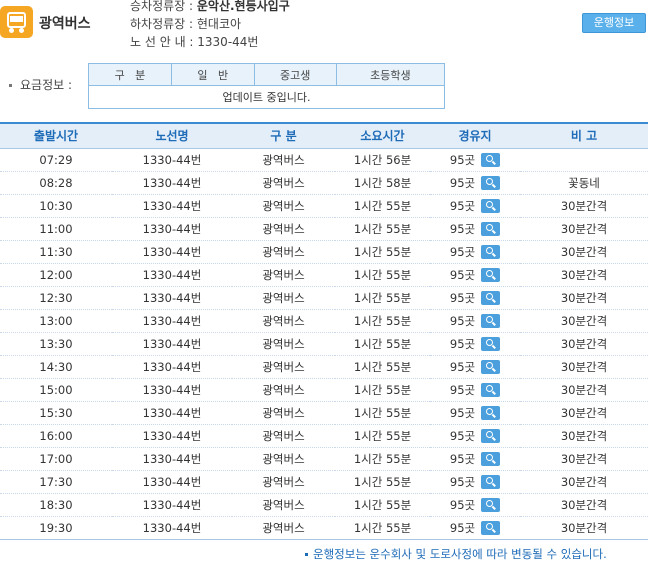  Describe the element at coordinates (210, 7) in the screenshot. I see `boarding-stop-row: 승차정류장 : 운악산.현등사입구` at that location.